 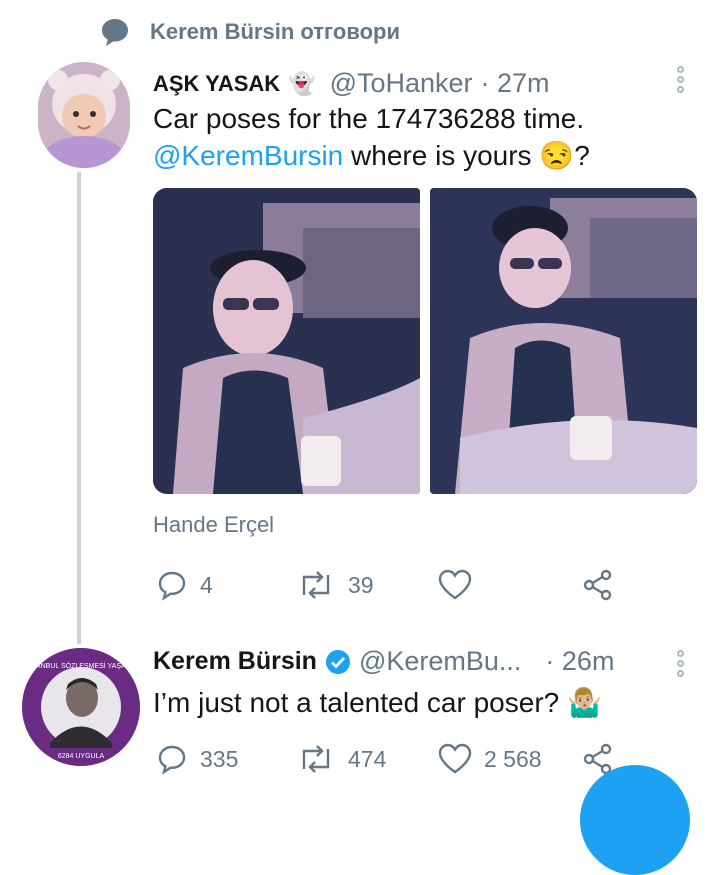 I want to click on share-button, so click(x=598, y=585).